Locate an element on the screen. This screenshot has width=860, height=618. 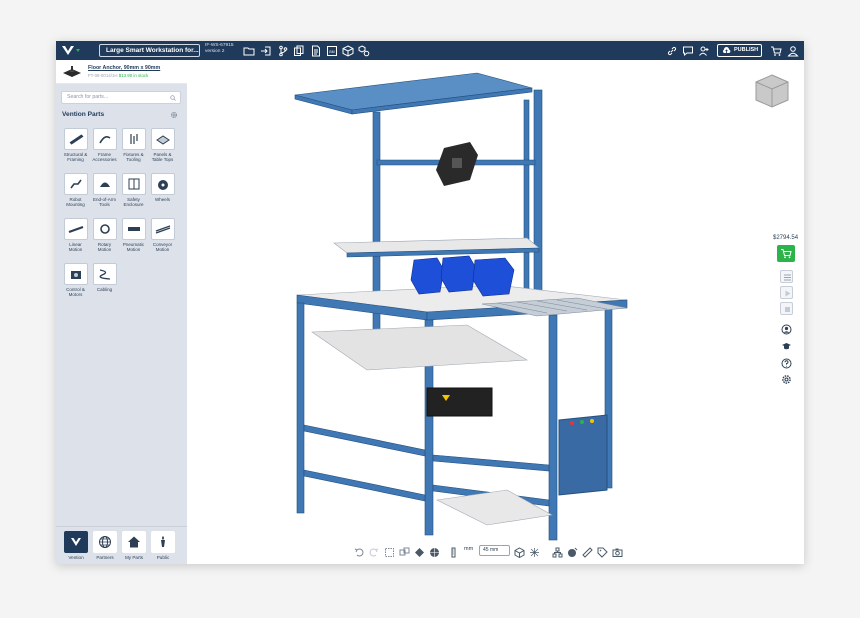
measure-icon is located at coordinates (587, 551).